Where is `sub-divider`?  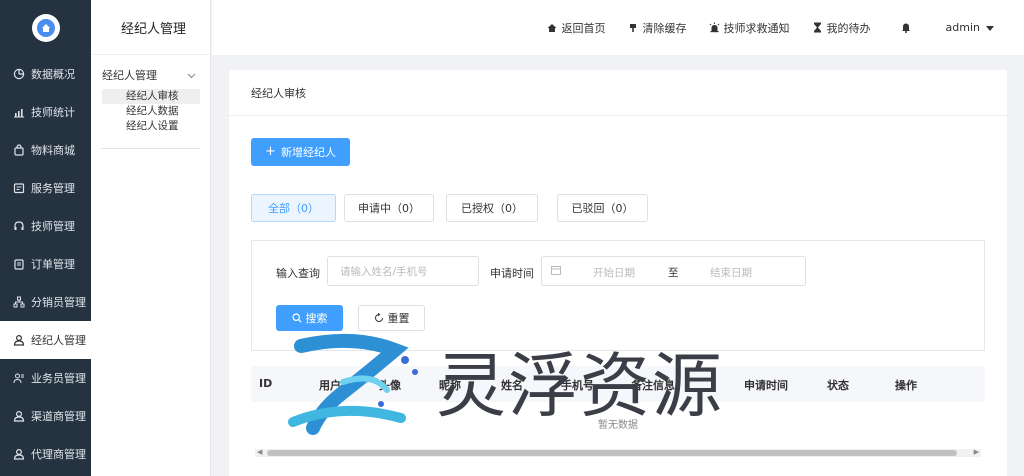
sub-divider is located at coordinates (150, 148).